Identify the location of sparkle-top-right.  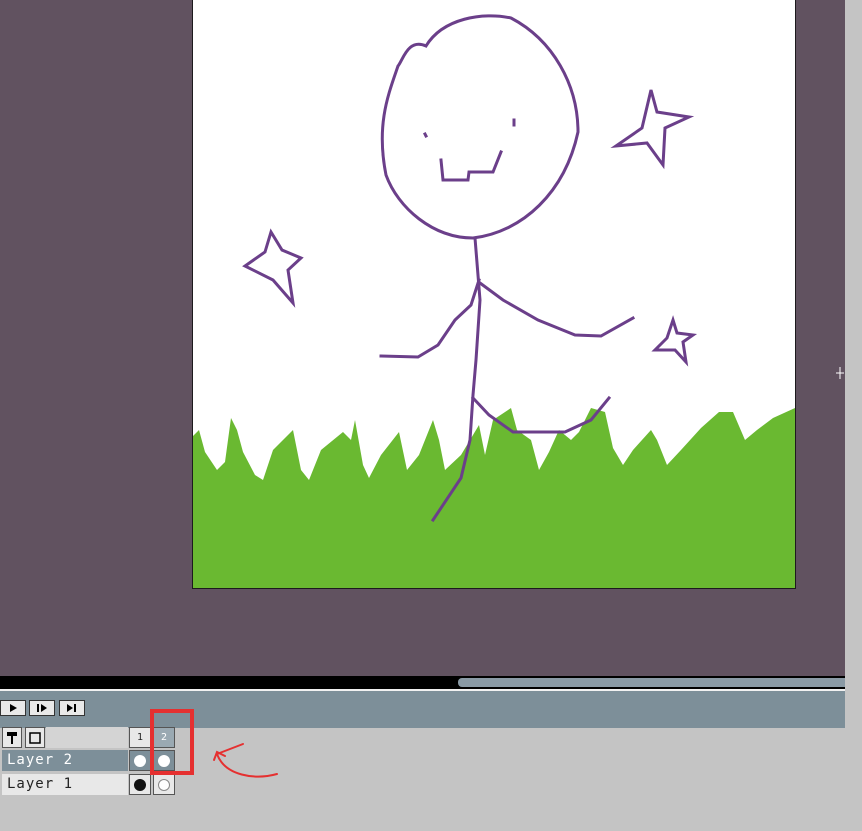
(652, 129).